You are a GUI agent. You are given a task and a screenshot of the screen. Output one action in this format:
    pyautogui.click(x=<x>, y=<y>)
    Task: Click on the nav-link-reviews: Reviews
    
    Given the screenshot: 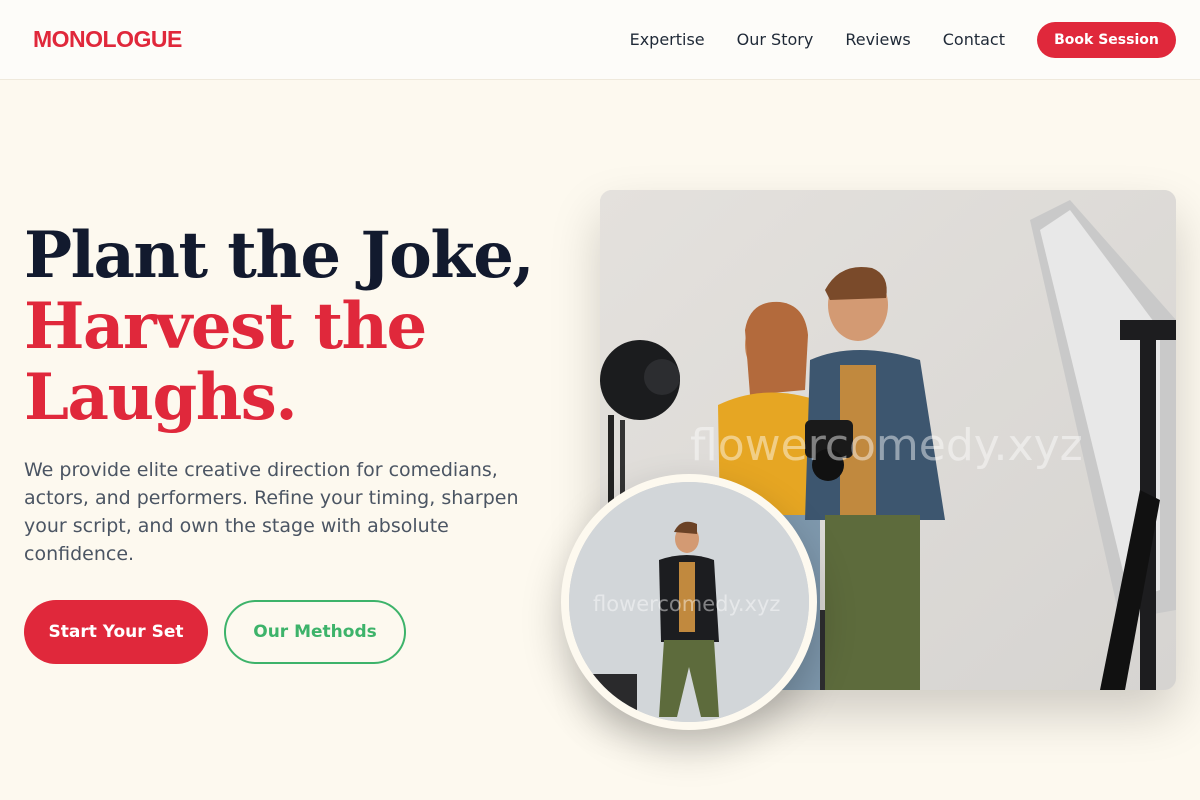 What is the action you would take?
    pyautogui.click(x=877, y=39)
    